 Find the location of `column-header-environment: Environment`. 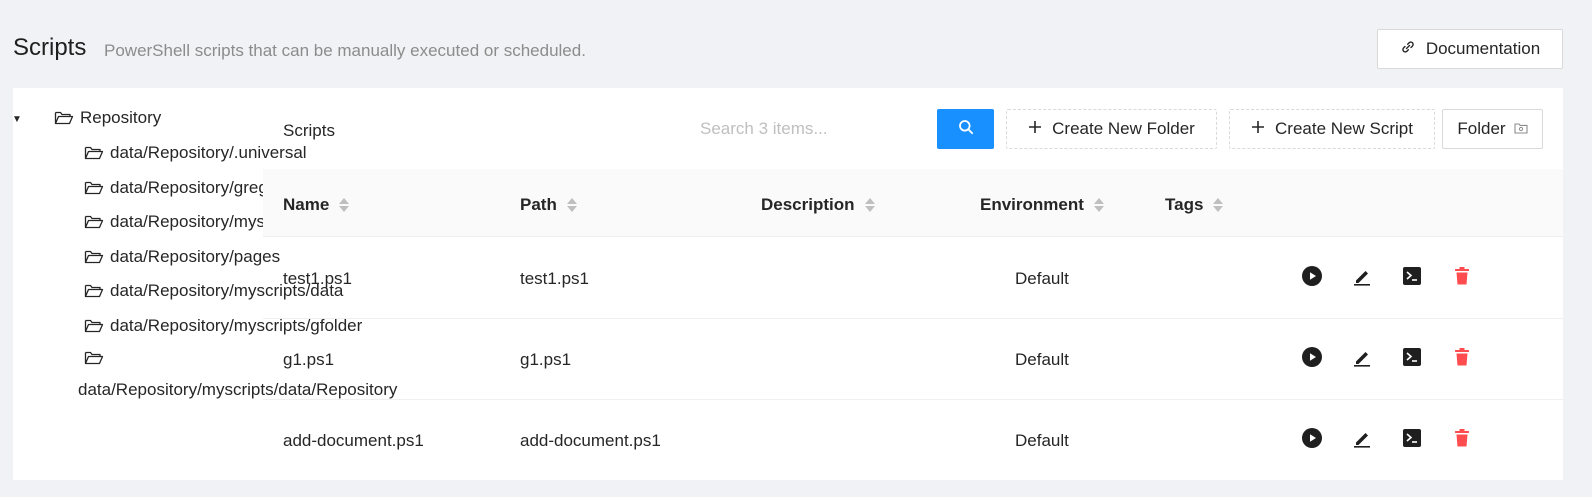

column-header-environment: Environment is located at coordinates (1042, 205).